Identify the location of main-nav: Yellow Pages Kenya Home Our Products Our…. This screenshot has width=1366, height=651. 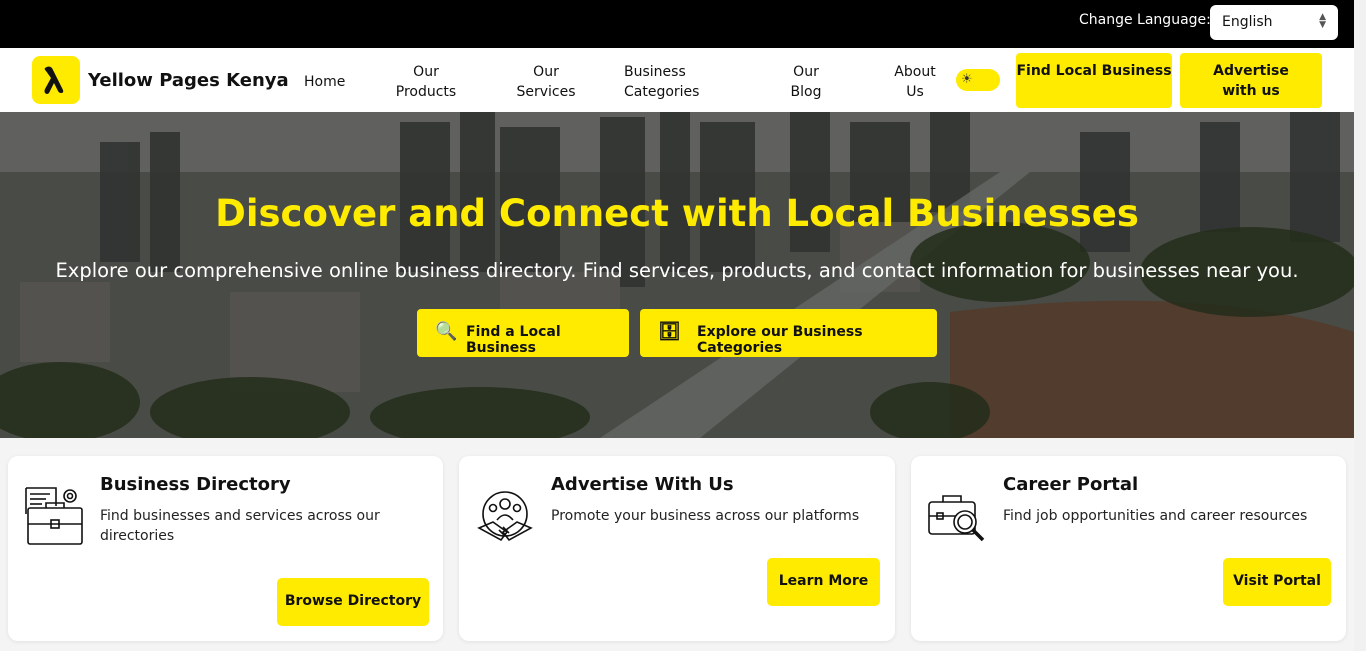
(677, 80).